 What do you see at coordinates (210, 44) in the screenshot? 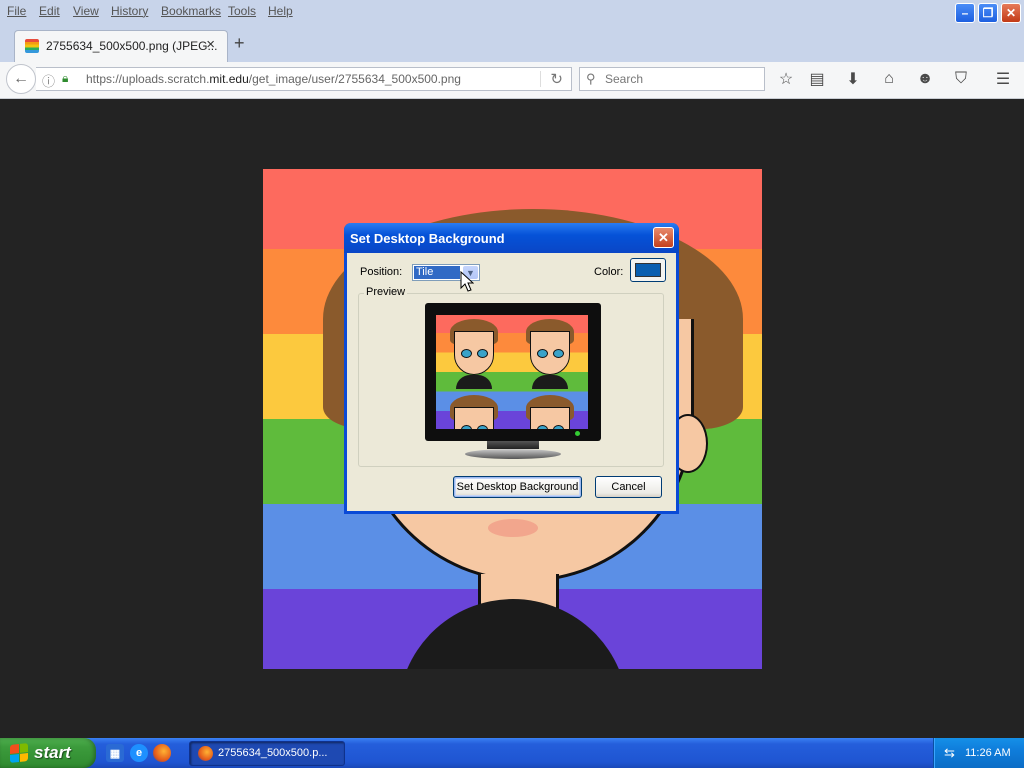
I see `tab-close-icon: ×` at bounding box center [210, 44].